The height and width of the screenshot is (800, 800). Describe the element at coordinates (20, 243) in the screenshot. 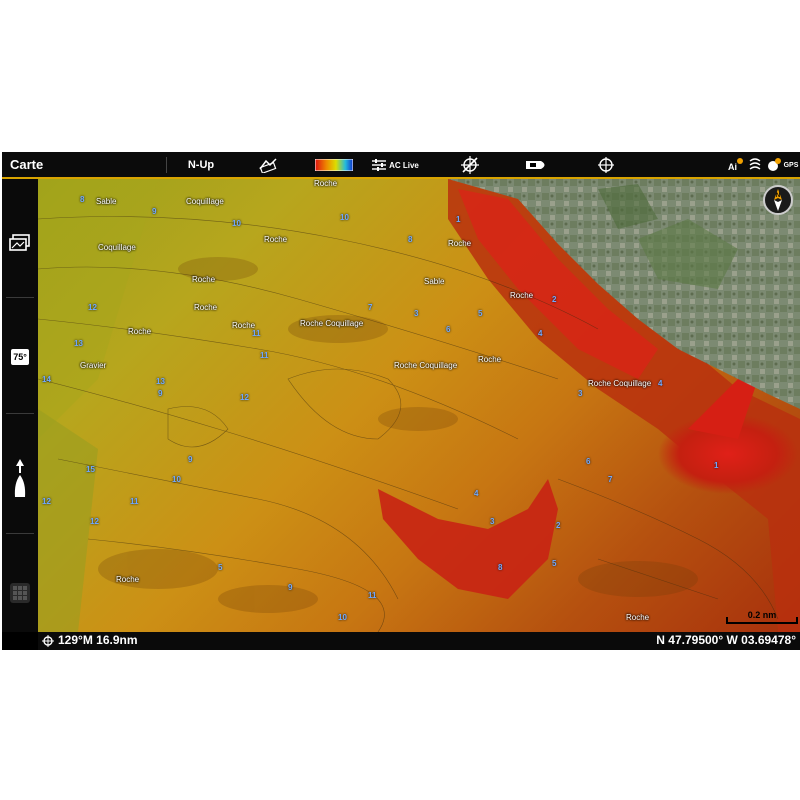

I see `screens-icon` at that location.